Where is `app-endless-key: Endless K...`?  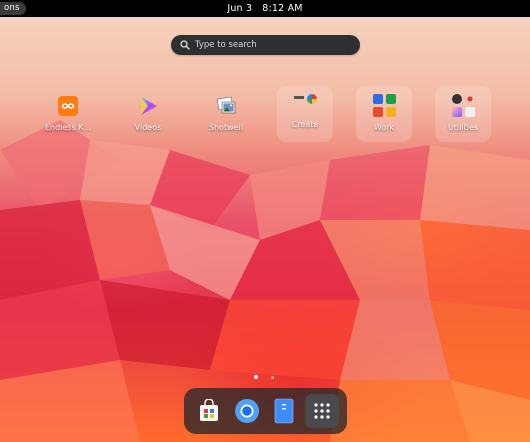 app-endless-key: Endless K... is located at coordinates (68, 114).